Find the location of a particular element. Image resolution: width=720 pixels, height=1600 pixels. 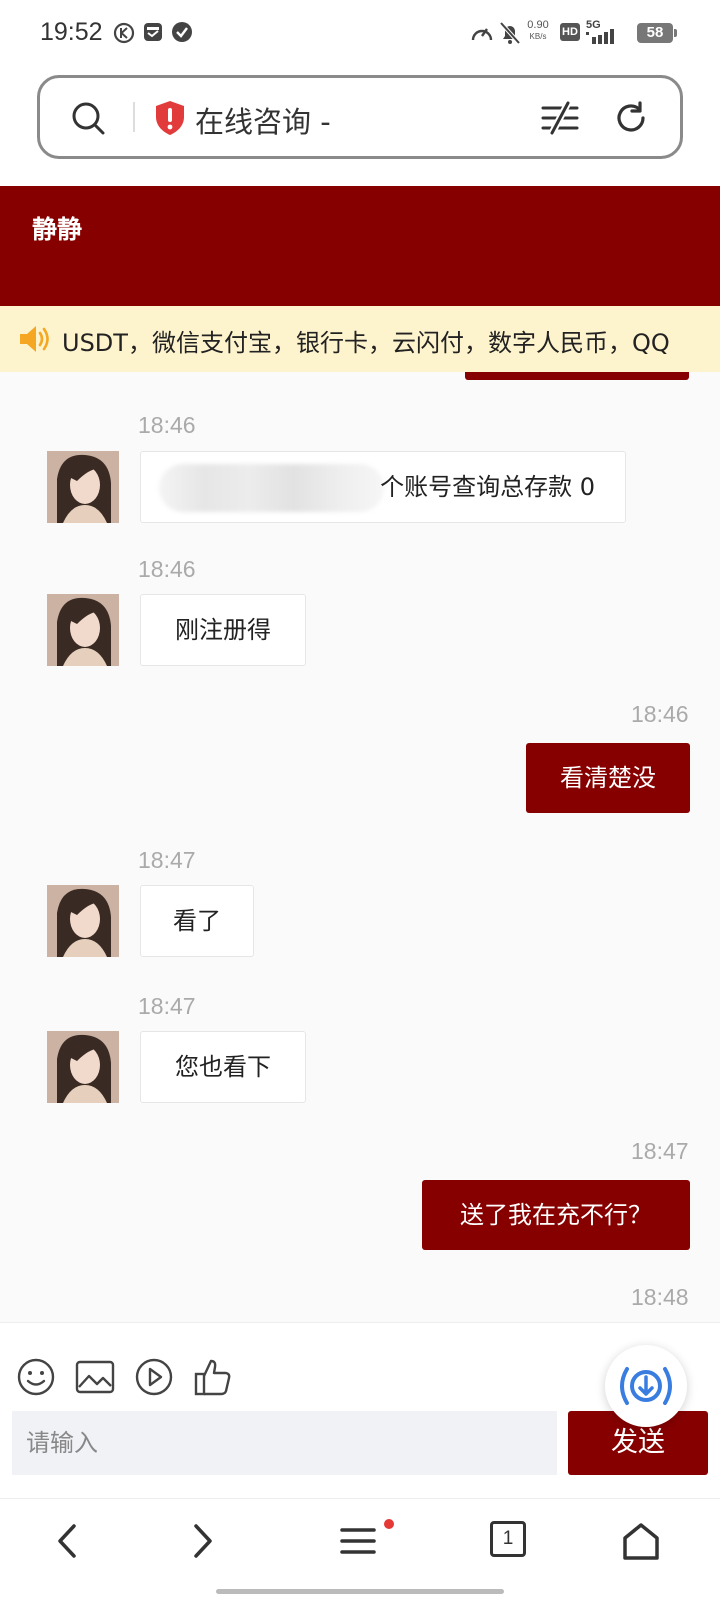

browser-toolbar: 在线咨询 - is located at coordinates (360, 126).